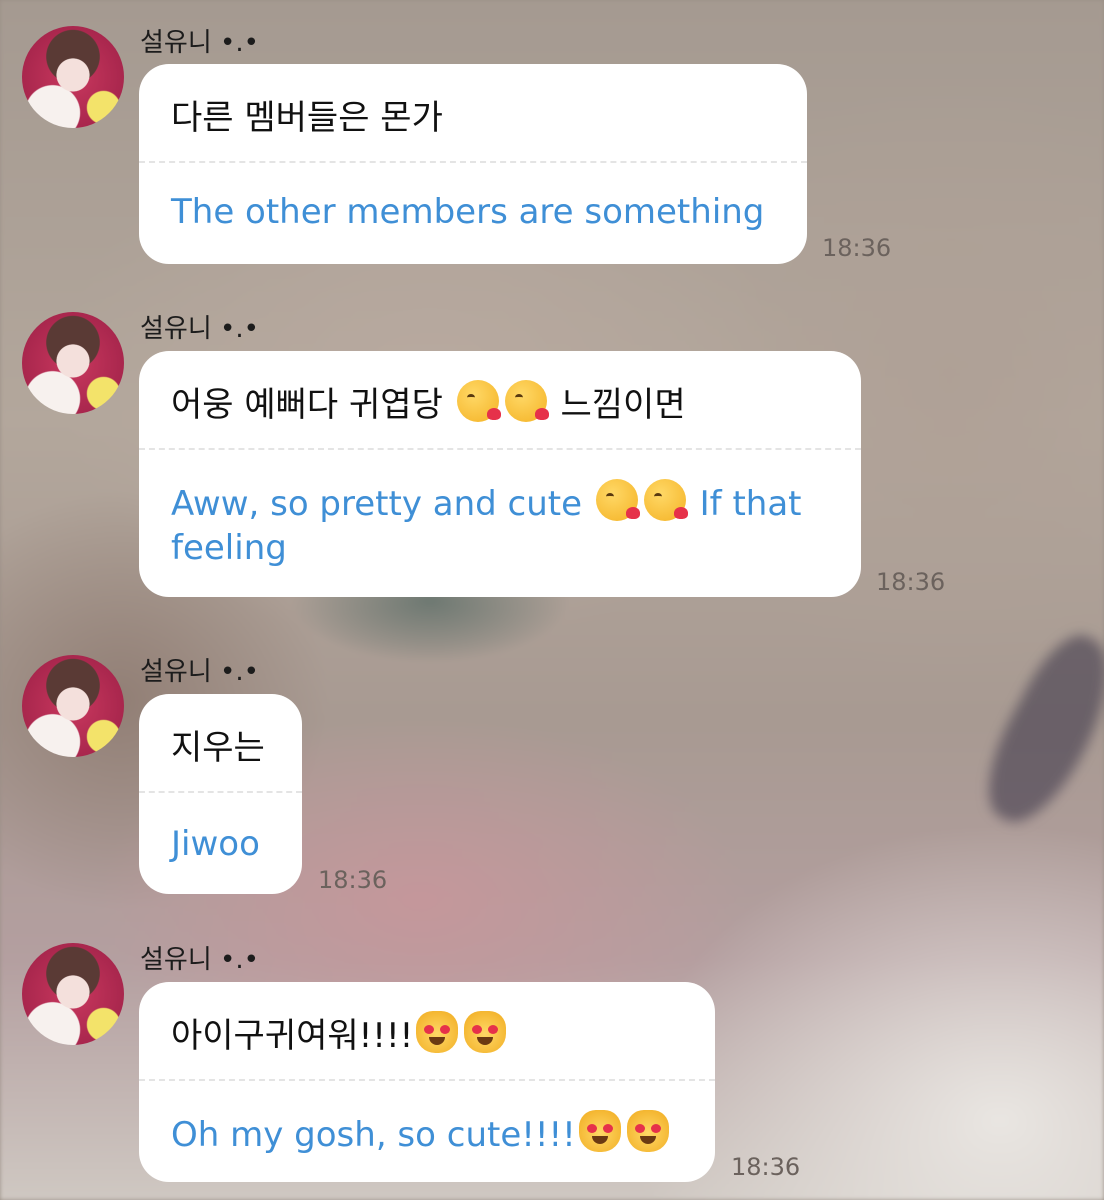 The height and width of the screenshot is (1200, 1104). What do you see at coordinates (307, 405) in the screenshot?
I see `original-text-part: 어웅 예뻐다 귀엽당` at bounding box center [307, 405].